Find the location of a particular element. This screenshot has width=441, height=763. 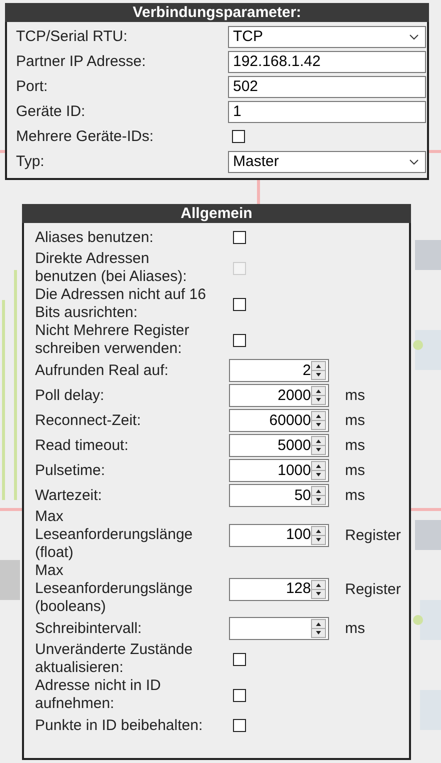

number-field: 2 is located at coordinates (279, 370).